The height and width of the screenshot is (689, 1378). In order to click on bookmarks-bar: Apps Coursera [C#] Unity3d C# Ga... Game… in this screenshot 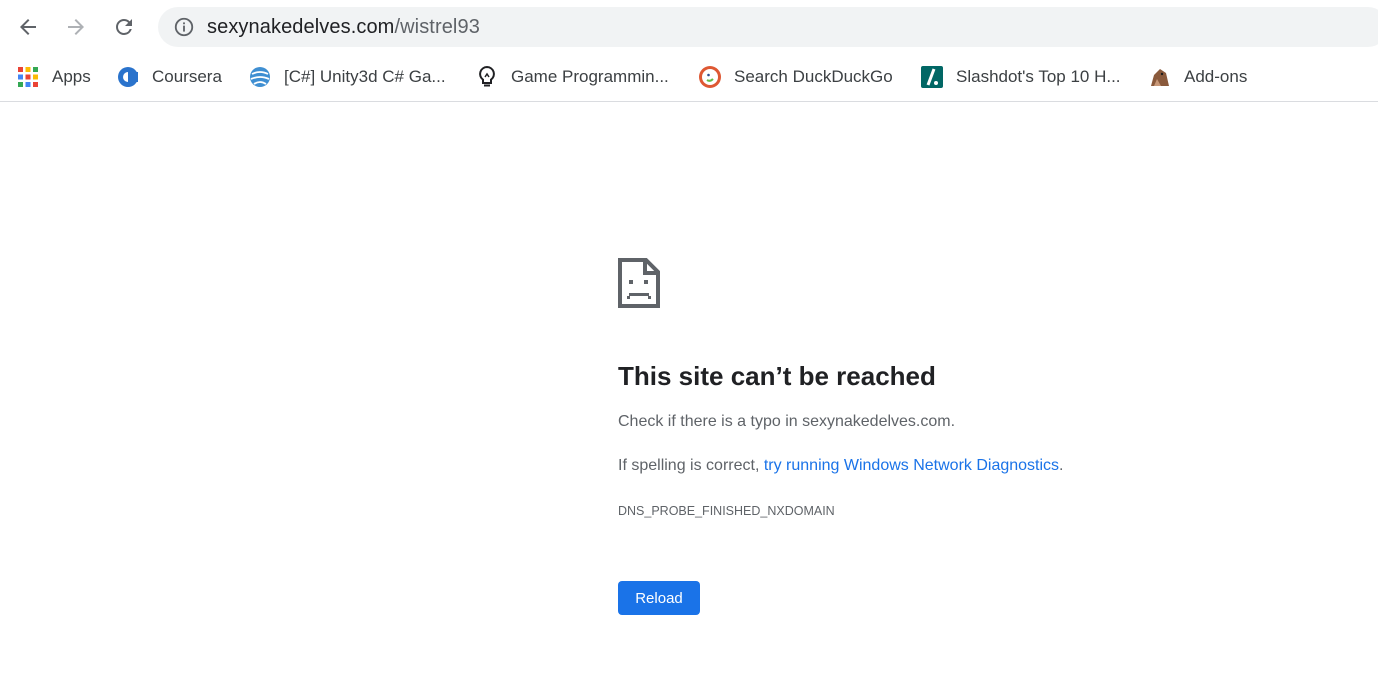, I will do `click(689, 78)`.